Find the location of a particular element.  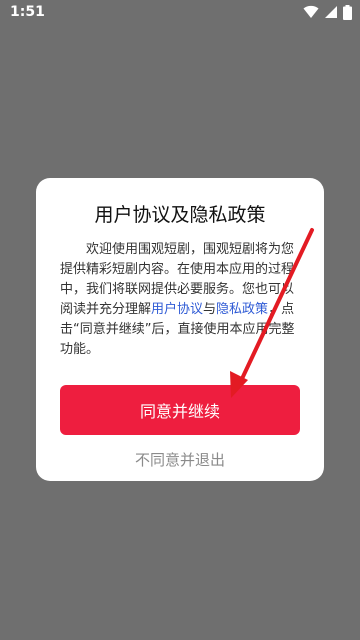

disagree-exit-button: 不同意并退出 is located at coordinates (180, 459).